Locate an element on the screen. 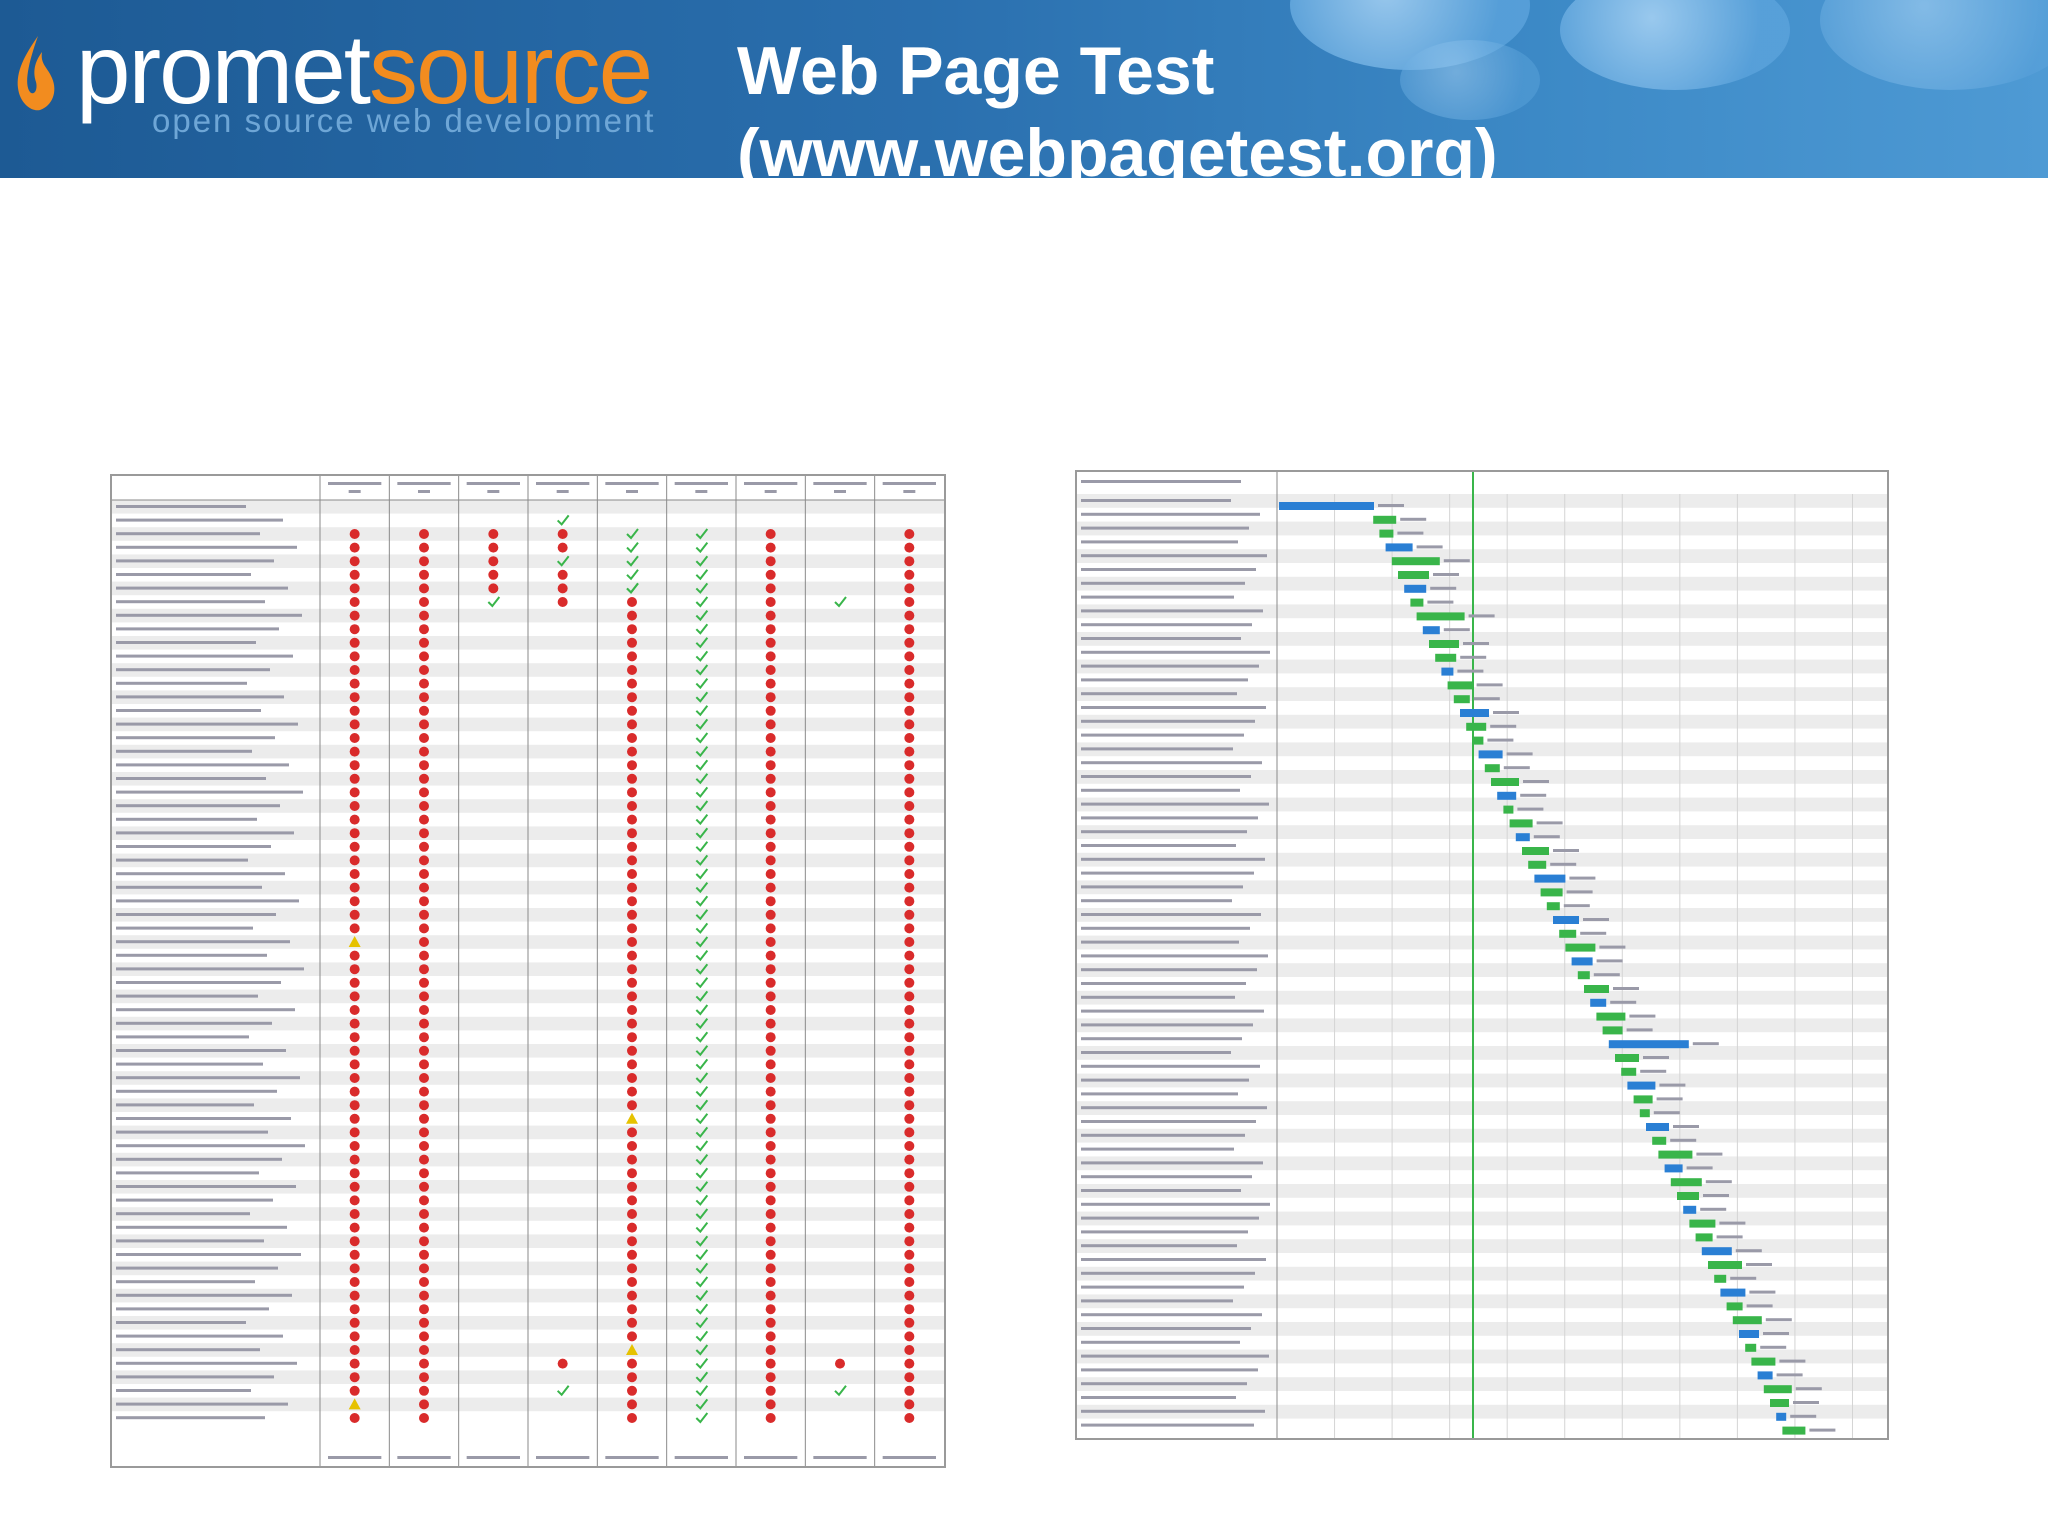 Image resolution: width=2048 pixels, height=1536 pixels. slide-title: Web Page Test (www.webpagetest.org) is located at coordinates (1117, 104).